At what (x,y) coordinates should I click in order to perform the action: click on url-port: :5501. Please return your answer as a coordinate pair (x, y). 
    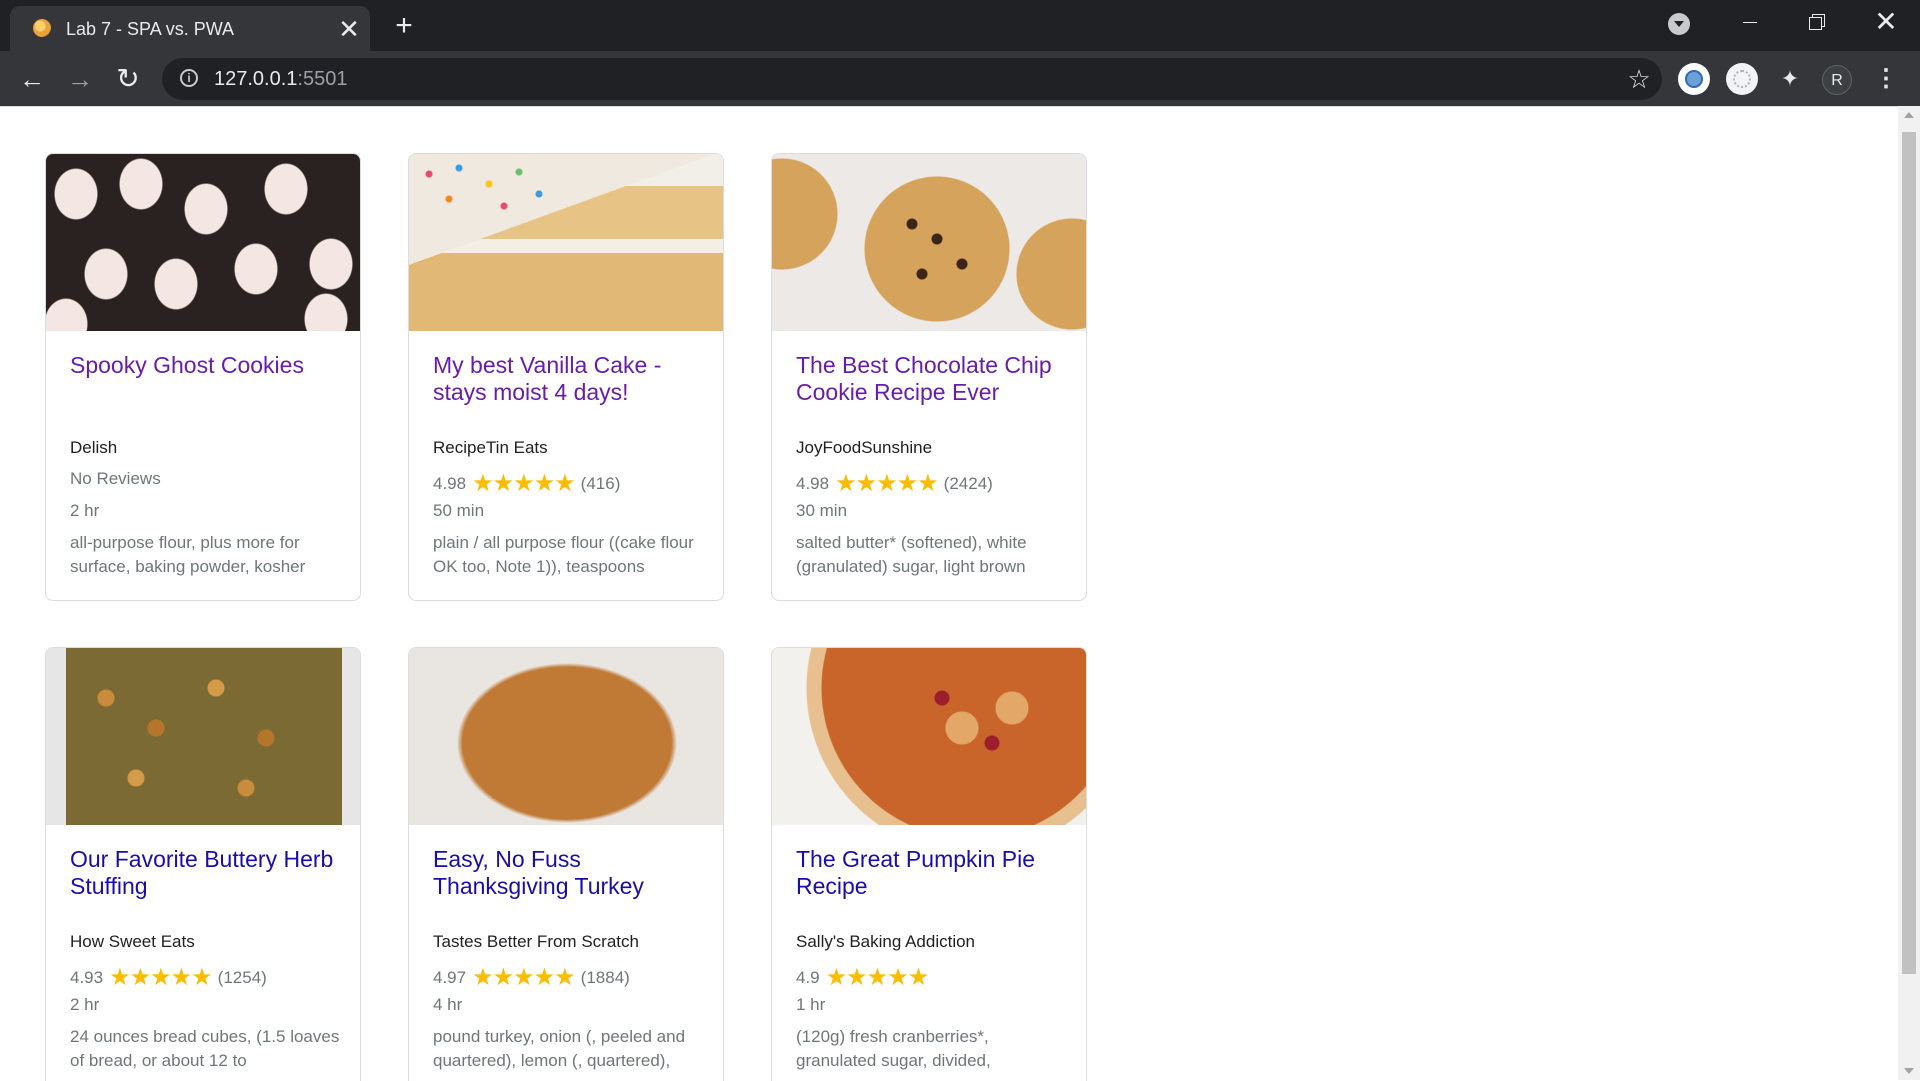
    Looking at the image, I should click on (322, 79).